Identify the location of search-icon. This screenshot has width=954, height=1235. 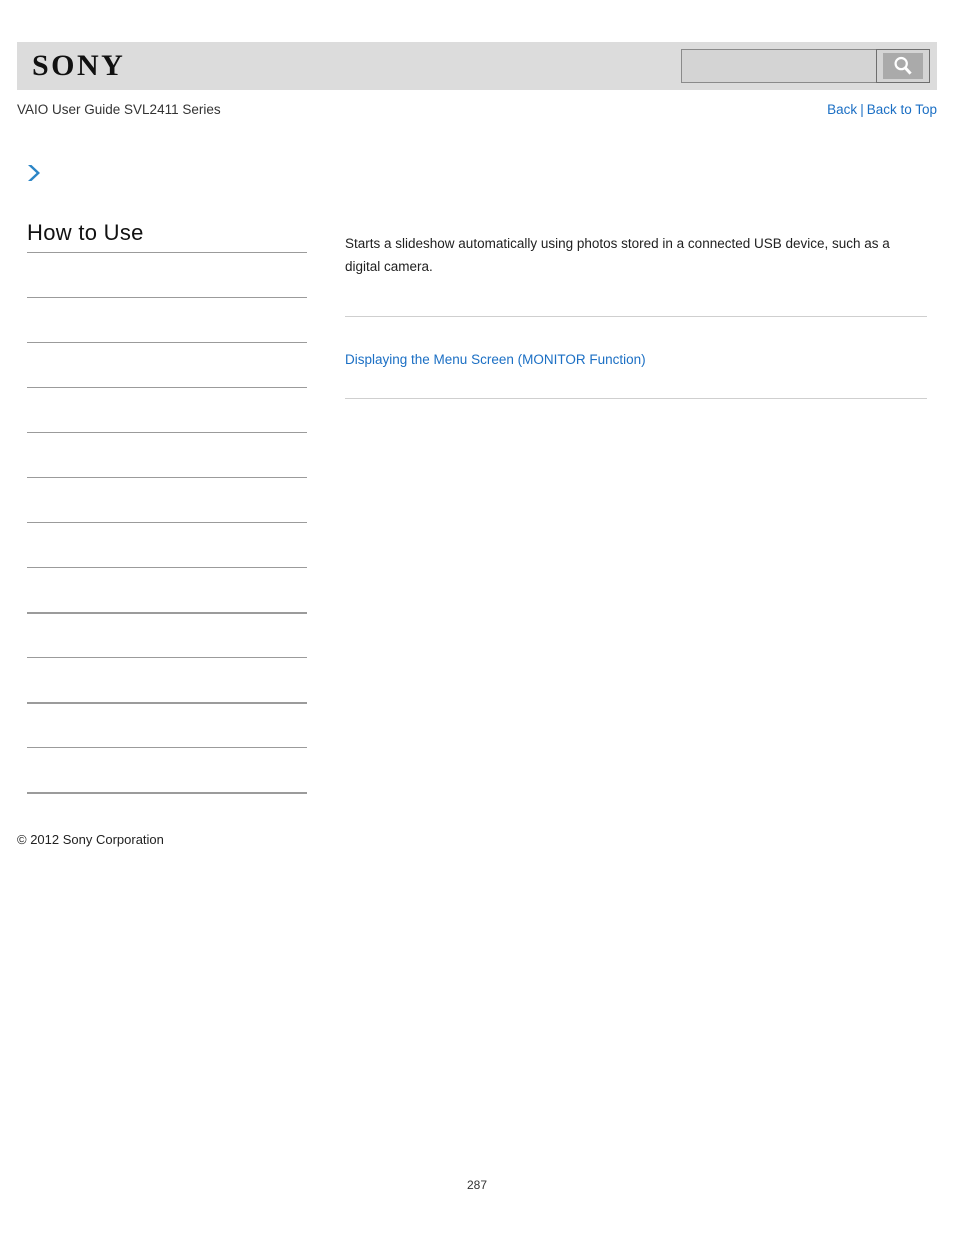
(903, 66).